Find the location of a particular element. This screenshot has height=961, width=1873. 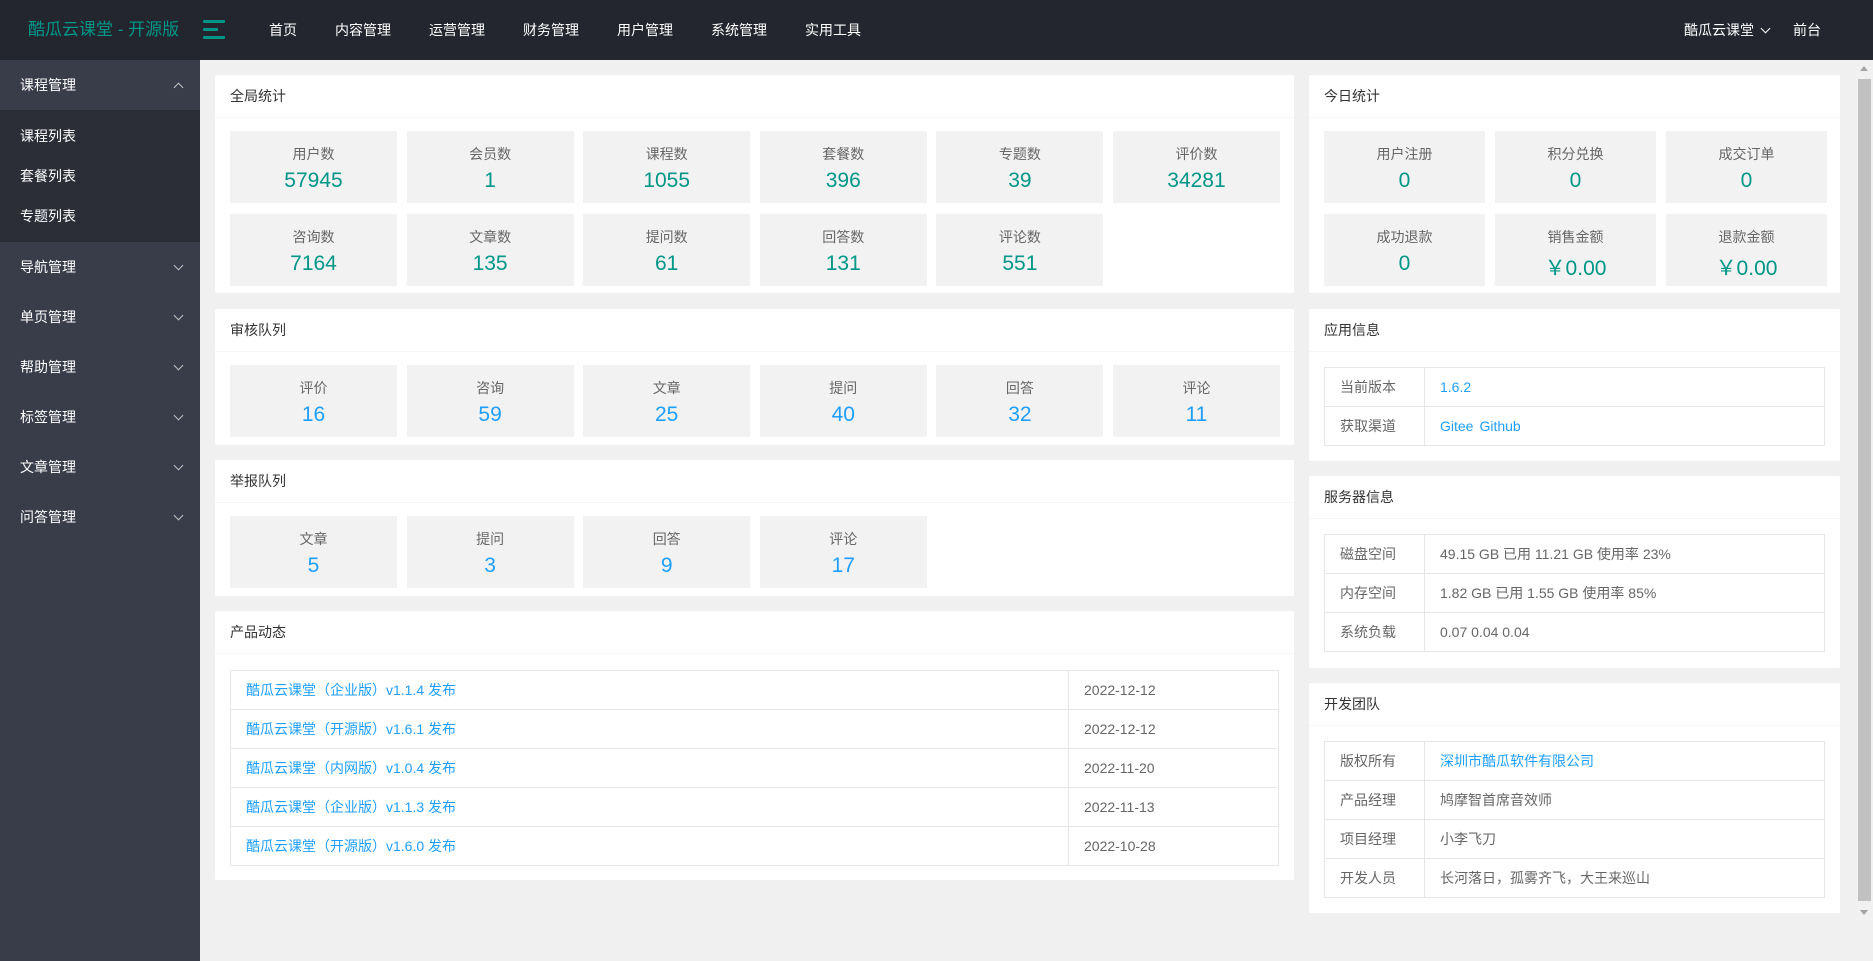

news-link: 酷瓜云课堂（内网版）v1.0.4 发布 is located at coordinates (351, 768).